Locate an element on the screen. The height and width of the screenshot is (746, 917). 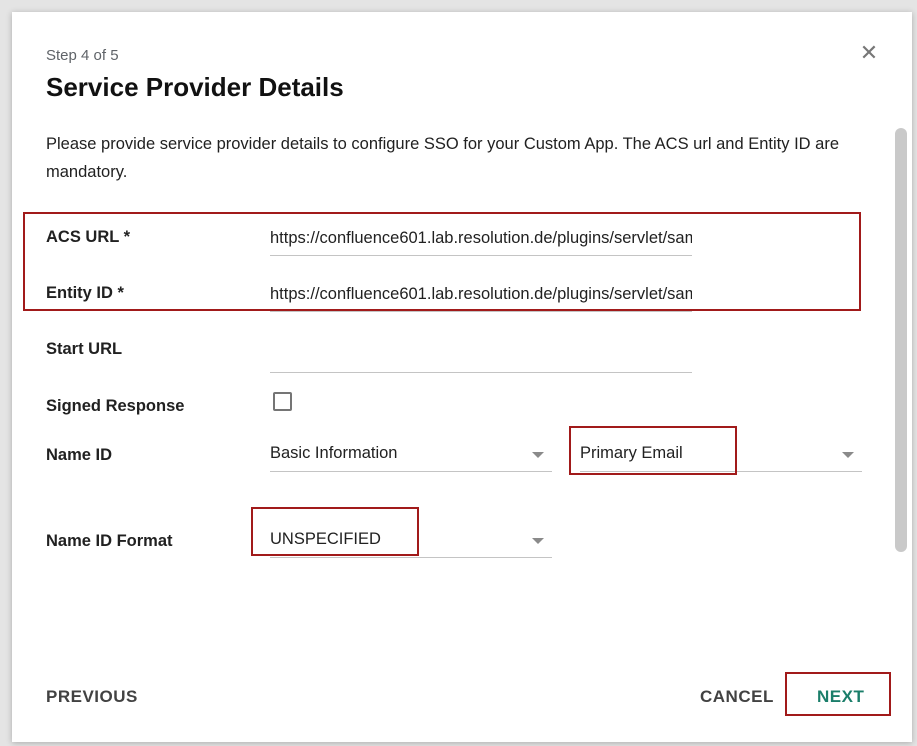
start-url-input is located at coordinates (481, 357).